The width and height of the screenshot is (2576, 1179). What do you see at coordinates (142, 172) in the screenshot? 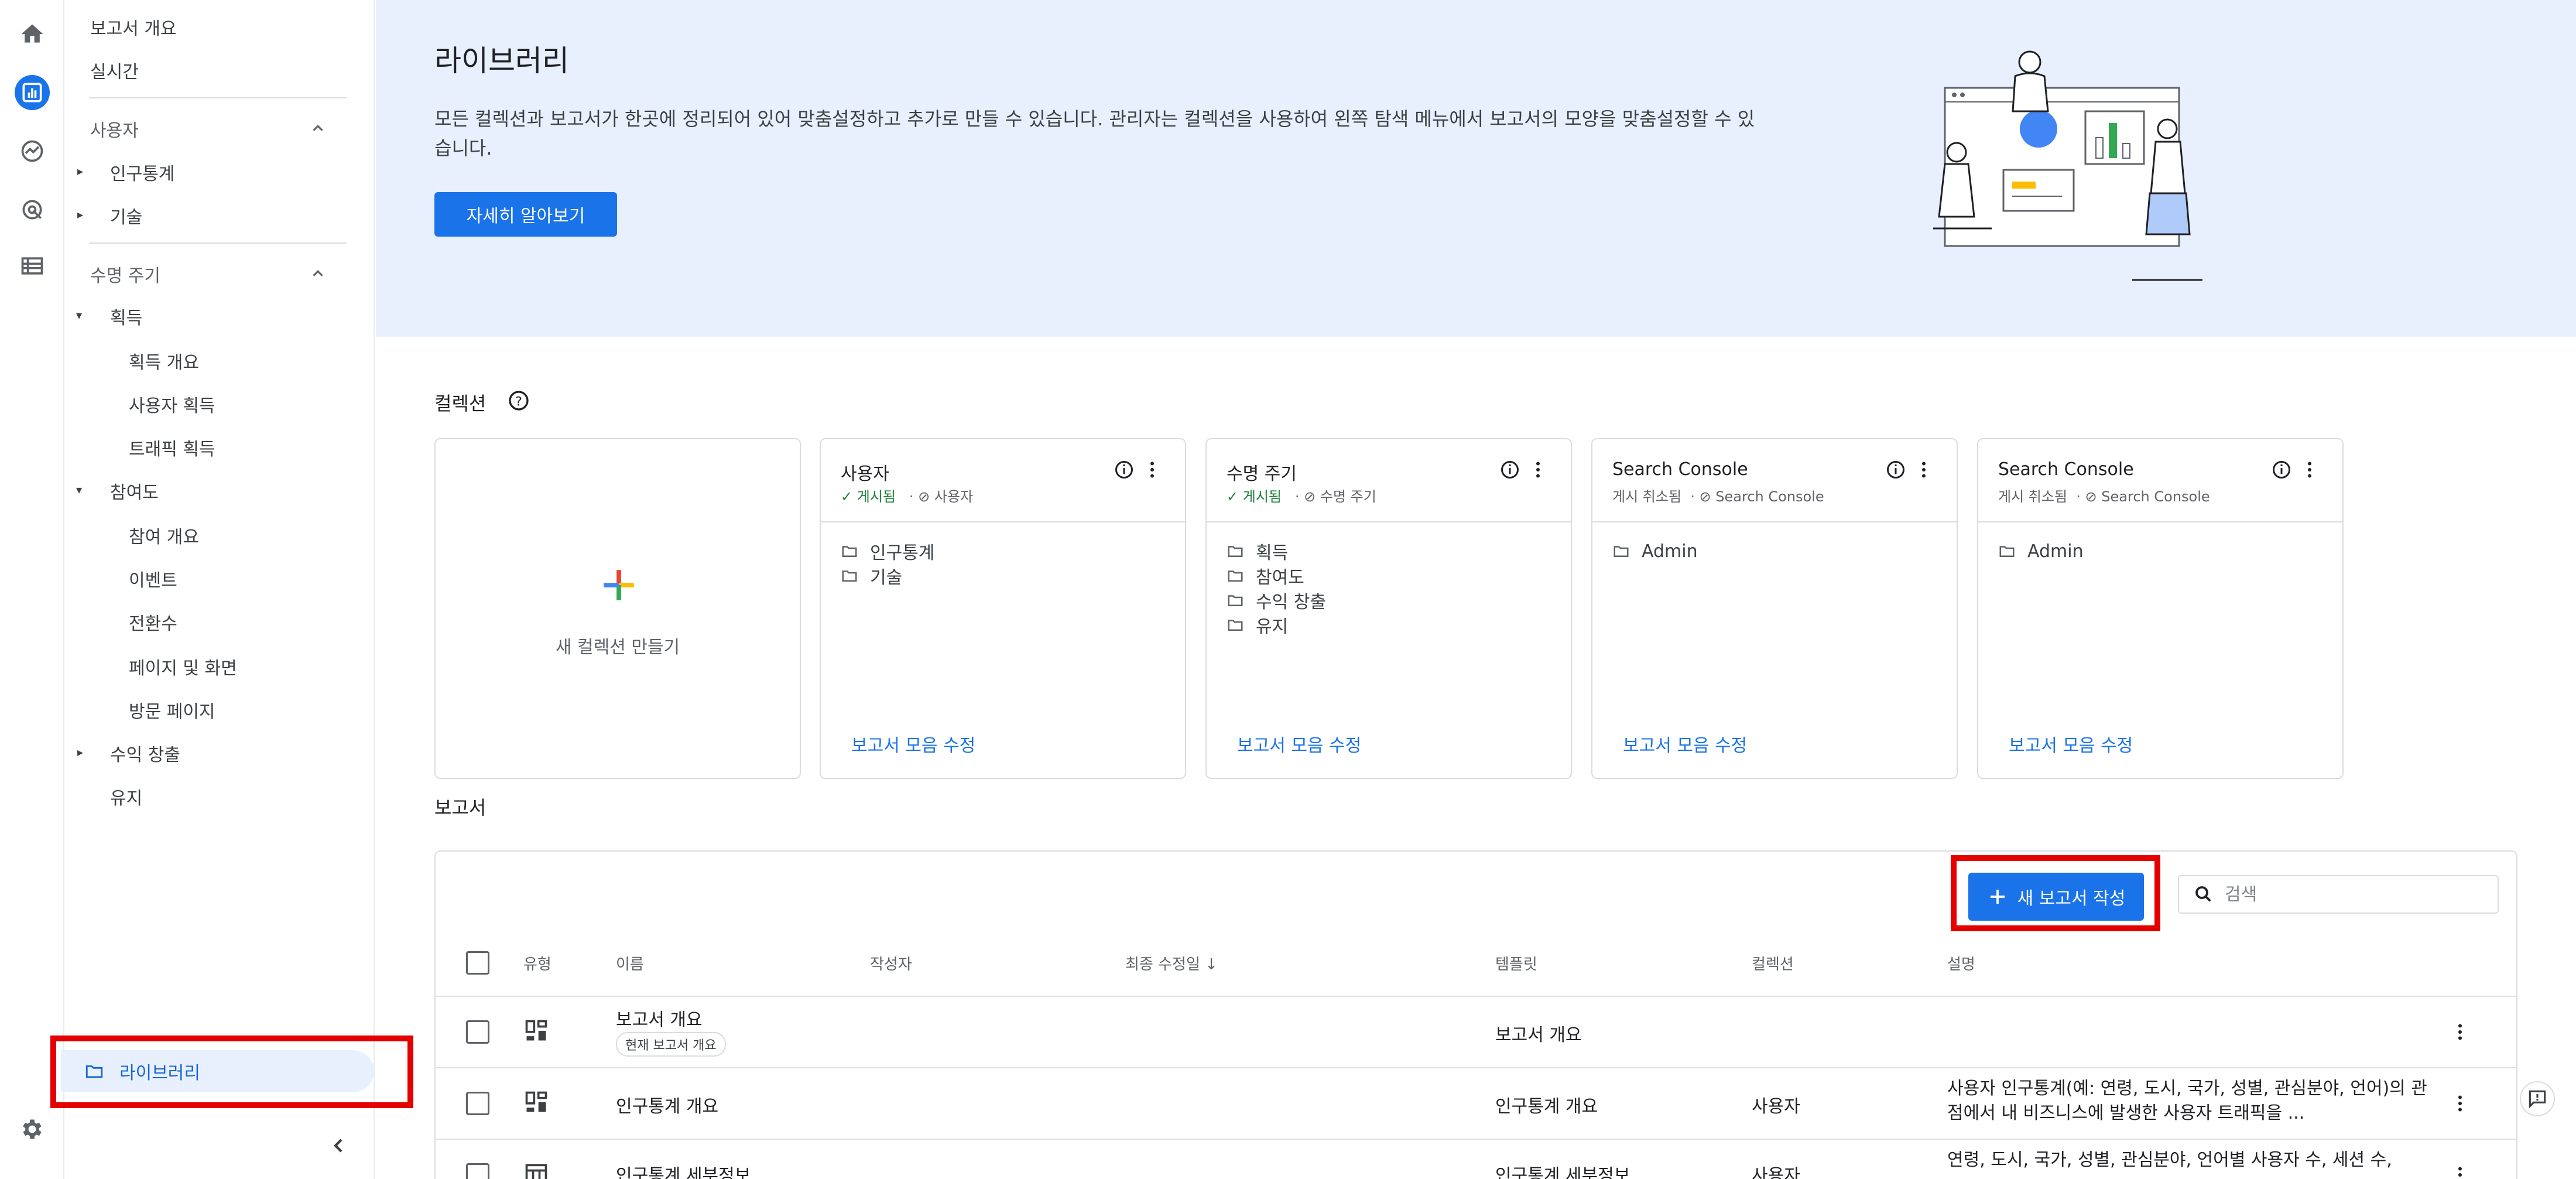
I see `nav-demographics: 인구통계` at bounding box center [142, 172].